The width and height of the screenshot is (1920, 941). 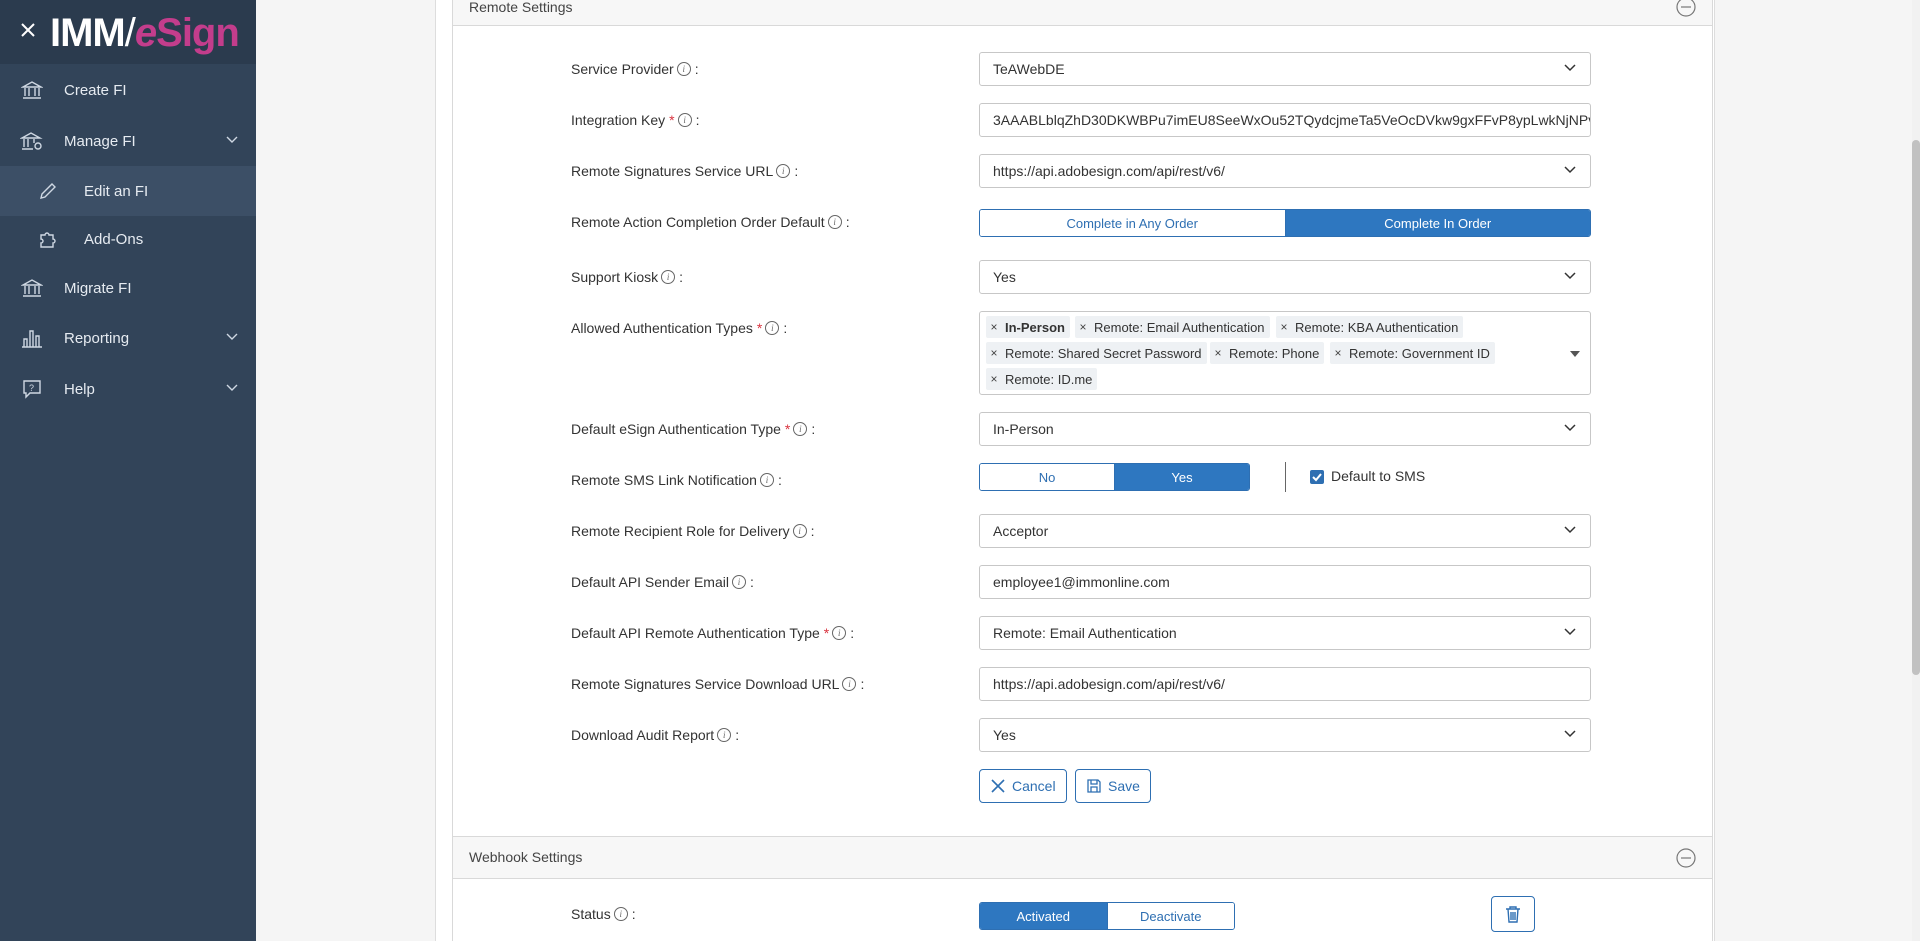 What do you see at coordinates (145, 33) in the screenshot?
I see `logo: IMM/eSign` at bounding box center [145, 33].